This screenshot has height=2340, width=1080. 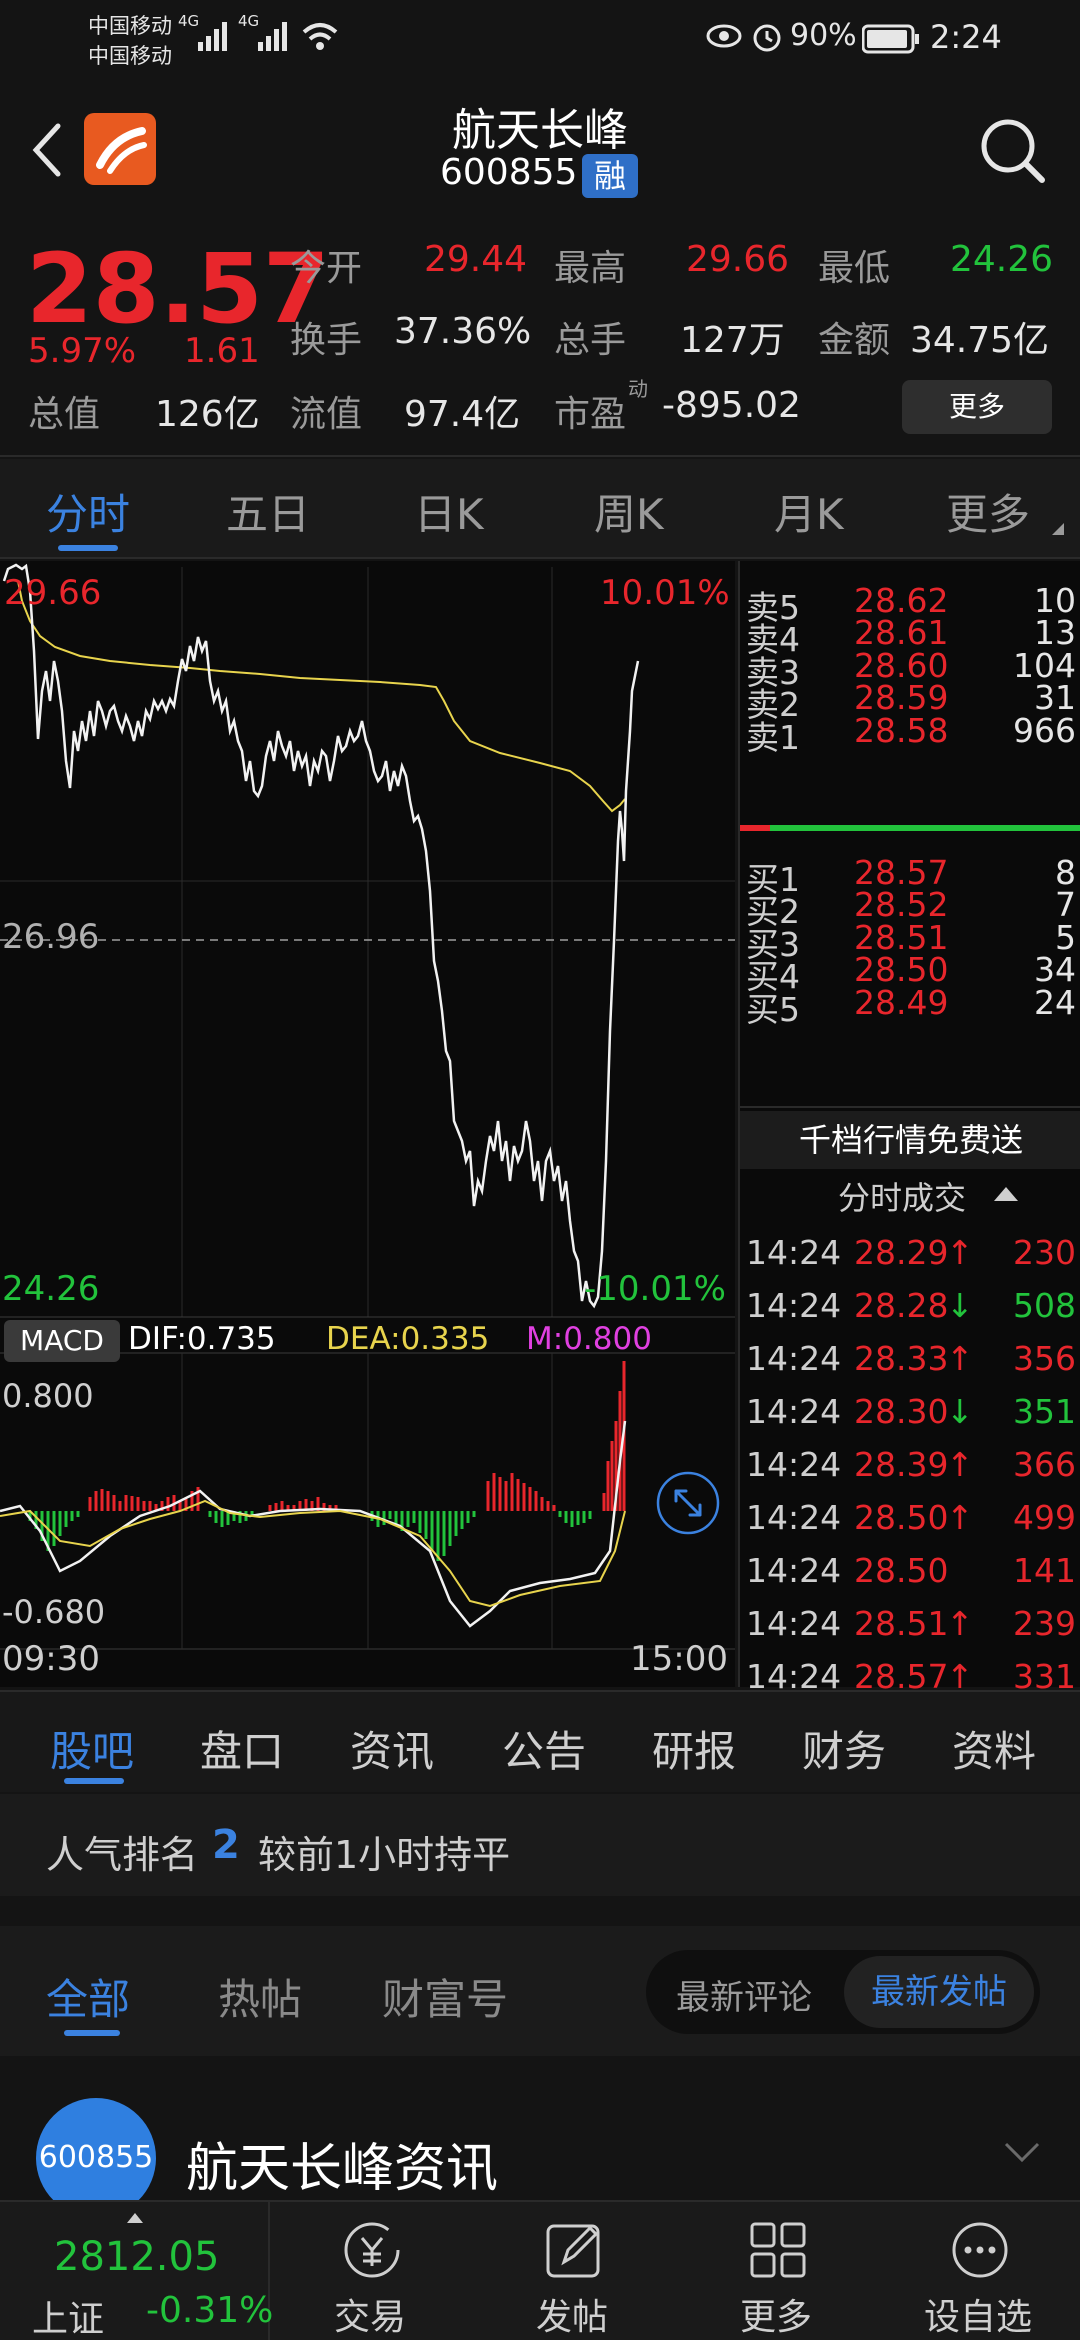 I want to click on wifi-icon, so click(x=320, y=36).